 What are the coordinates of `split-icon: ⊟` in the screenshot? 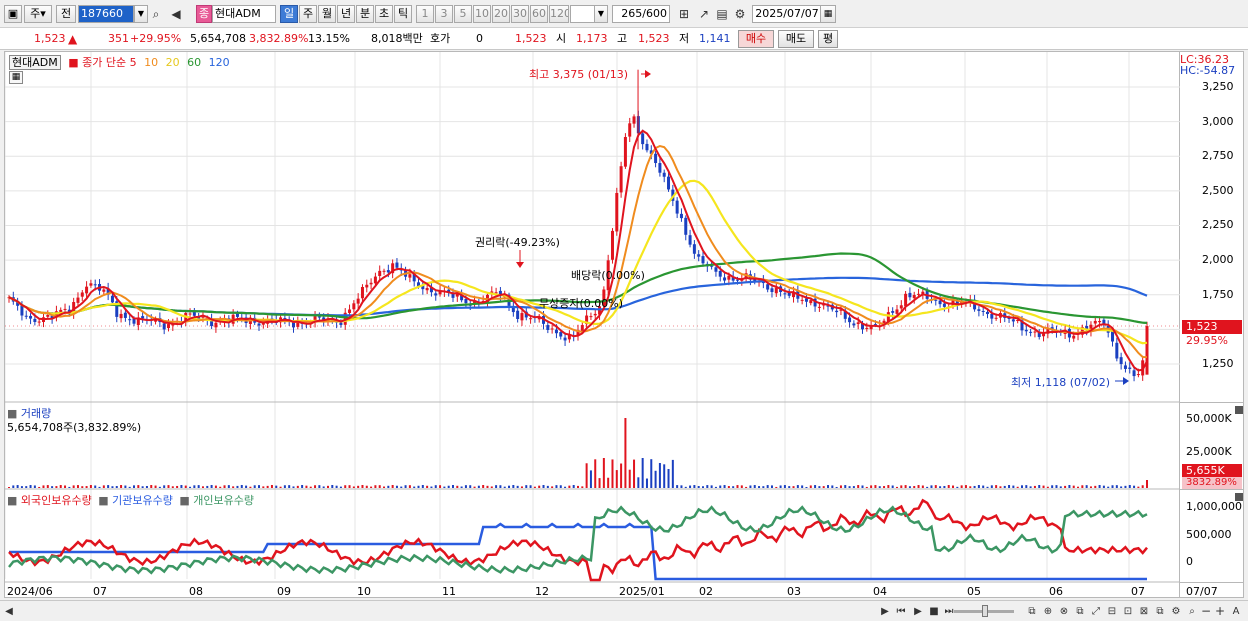 It's located at (1112, 611).